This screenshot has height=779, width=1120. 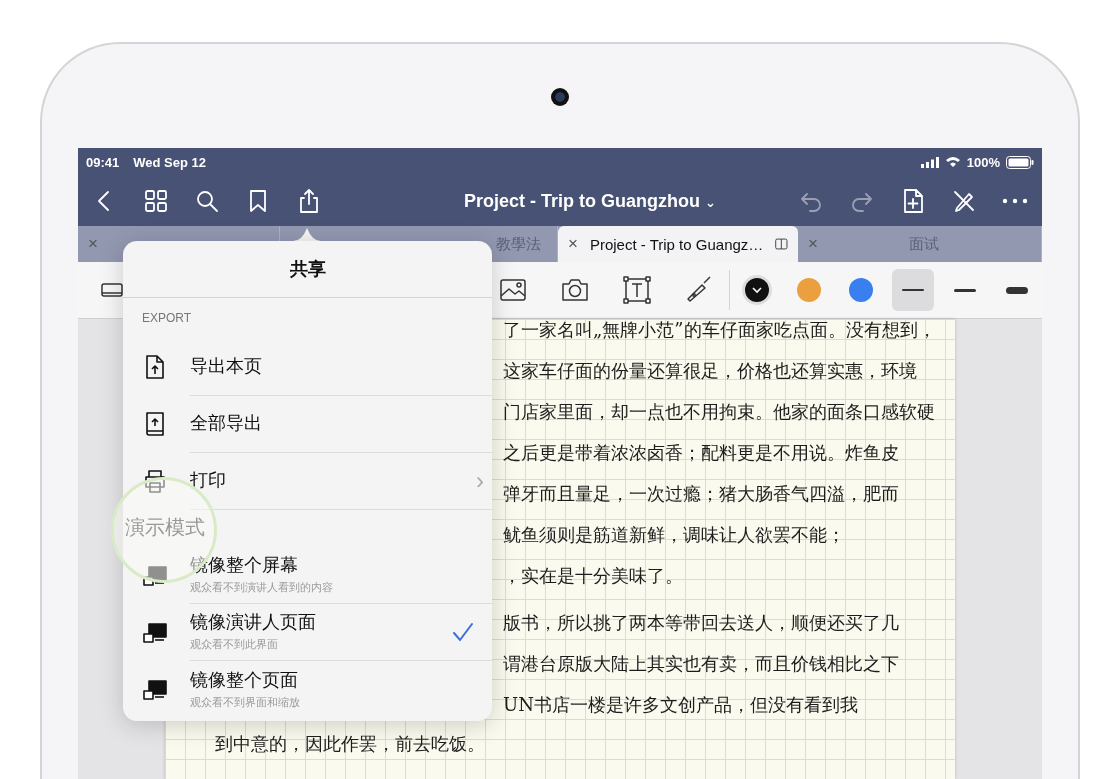 What do you see at coordinates (1020, 162) in the screenshot?
I see `battery-icon` at bounding box center [1020, 162].